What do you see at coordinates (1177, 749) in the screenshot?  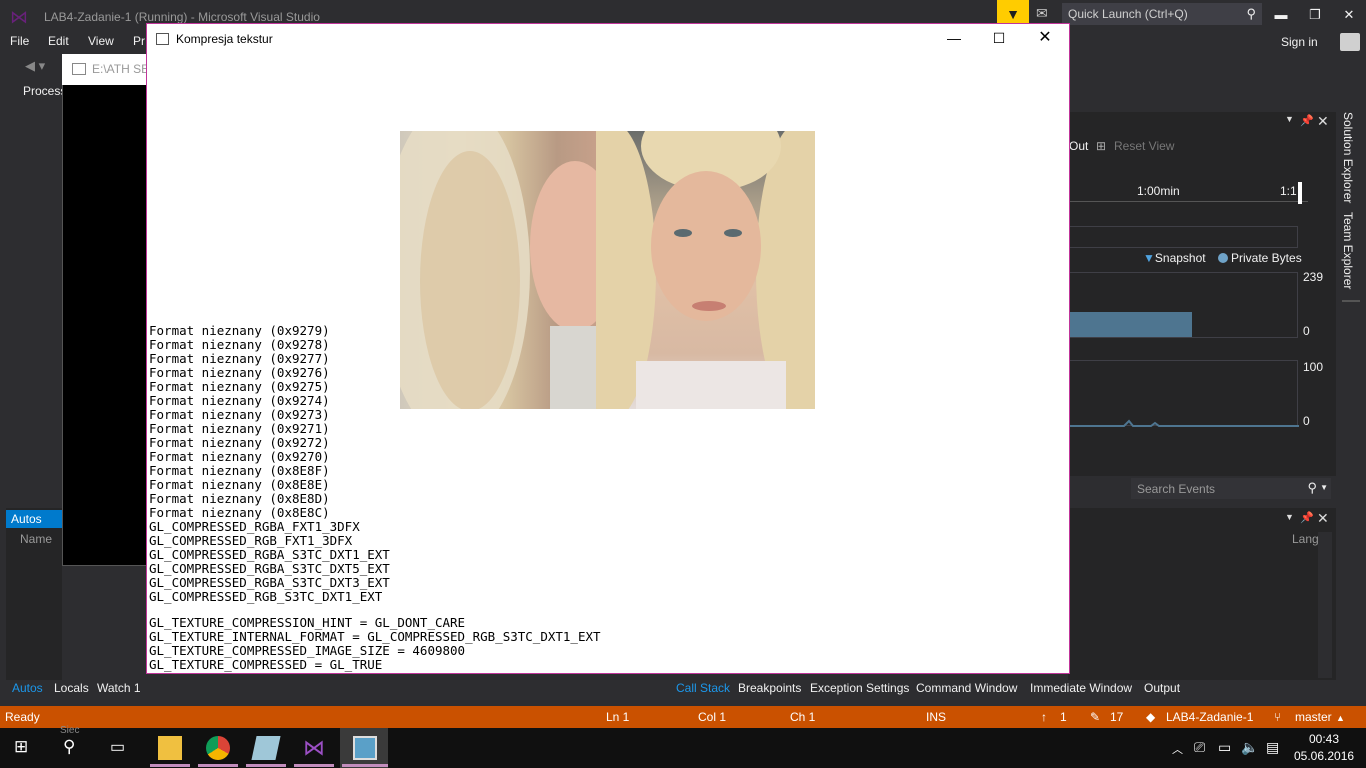 I see `chevron-up-icon: ︿` at bounding box center [1177, 749].